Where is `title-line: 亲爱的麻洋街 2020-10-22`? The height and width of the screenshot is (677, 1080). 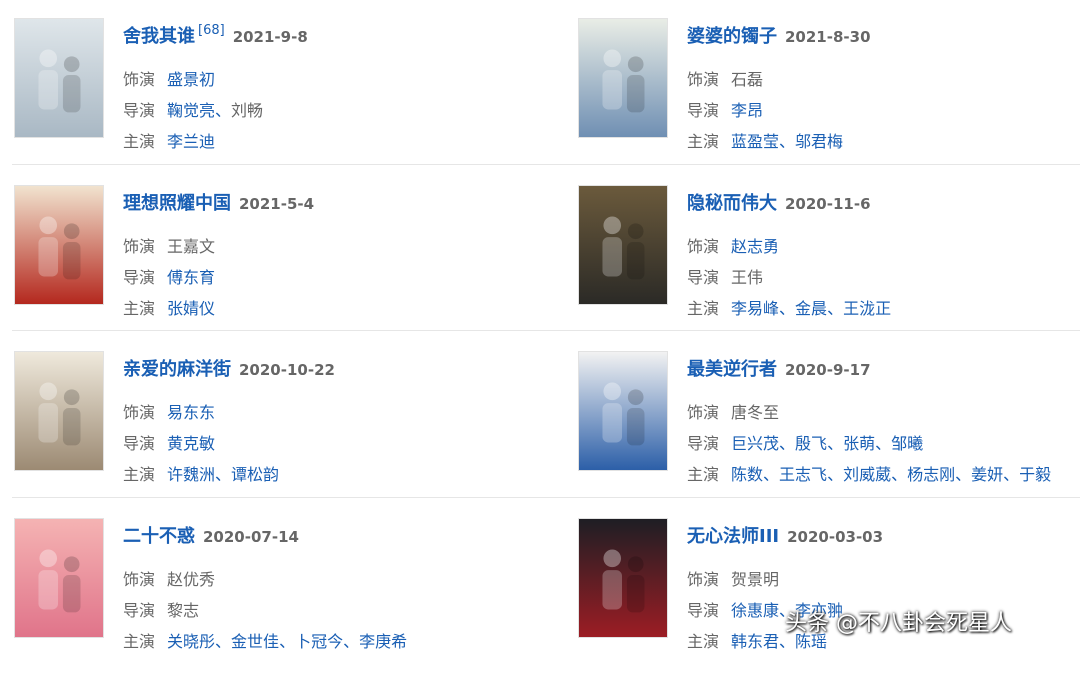
title-line: 亲爱的麻洋街 2020-10-22 is located at coordinates (229, 369).